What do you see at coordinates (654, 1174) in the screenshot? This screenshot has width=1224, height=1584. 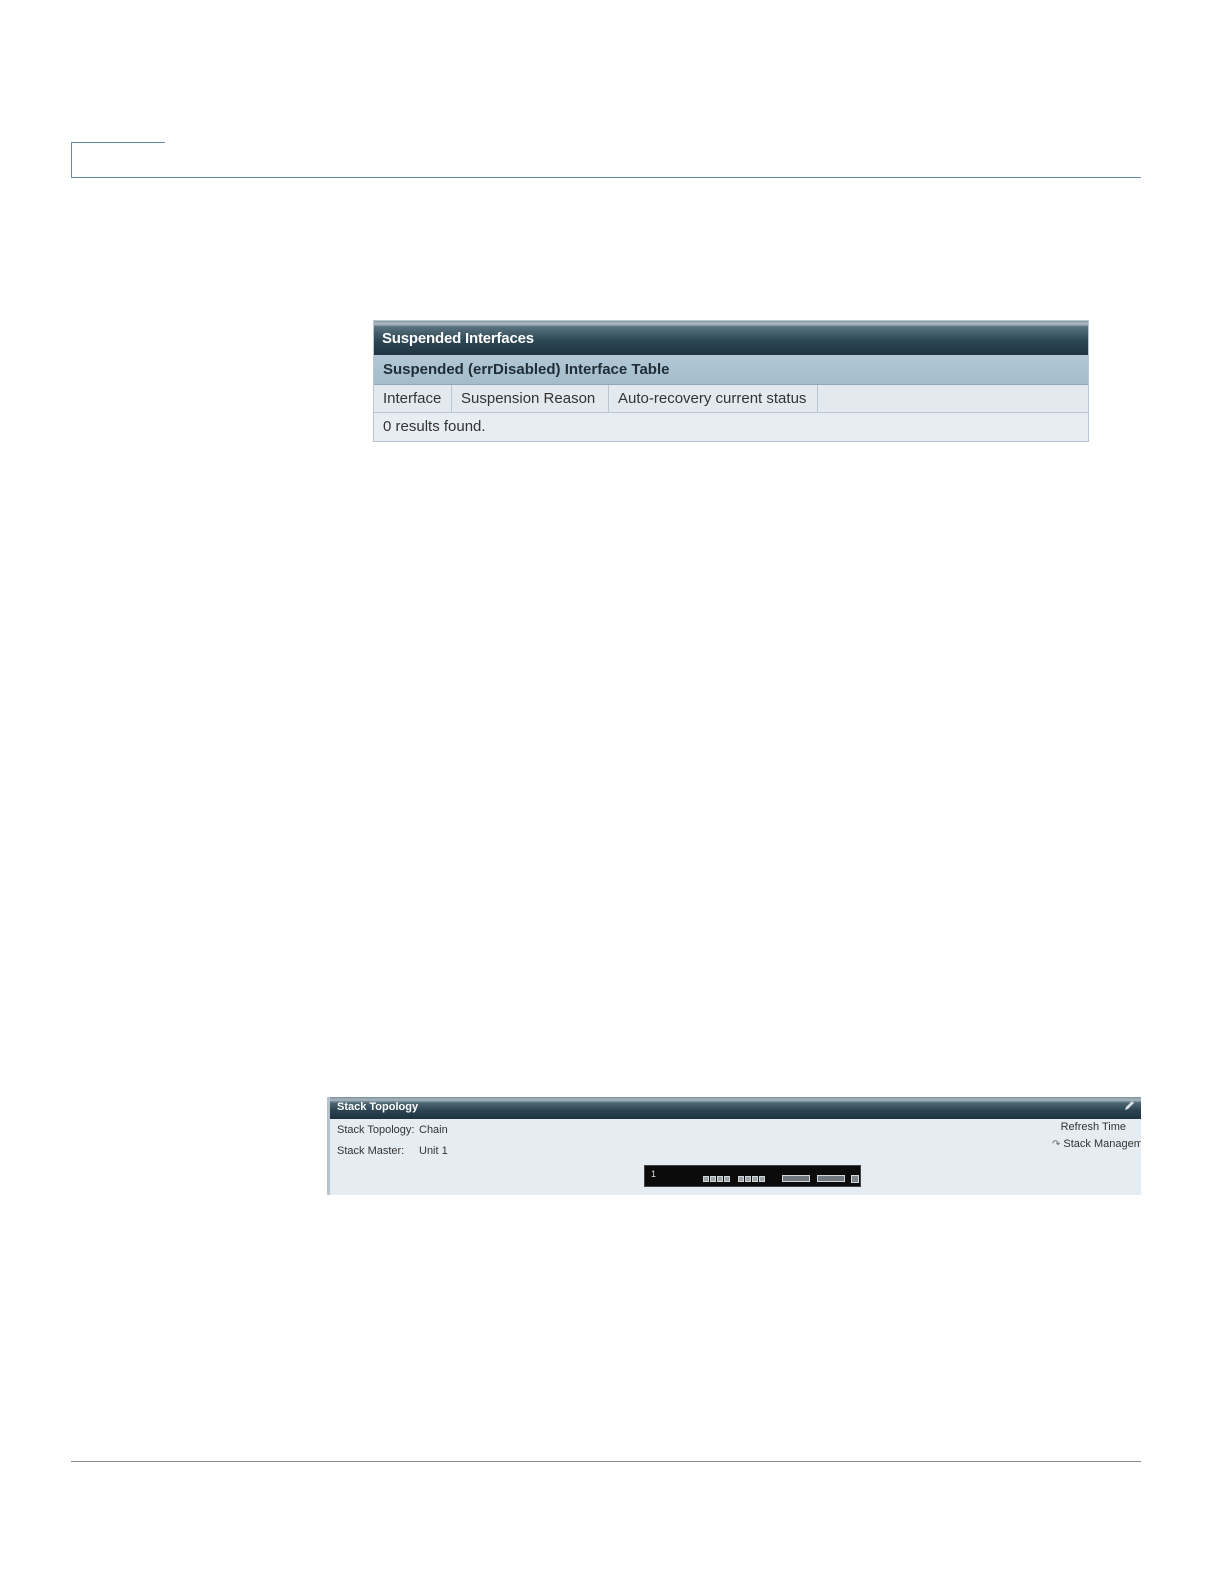 I see `unit-number: 1` at bounding box center [654, 1174].